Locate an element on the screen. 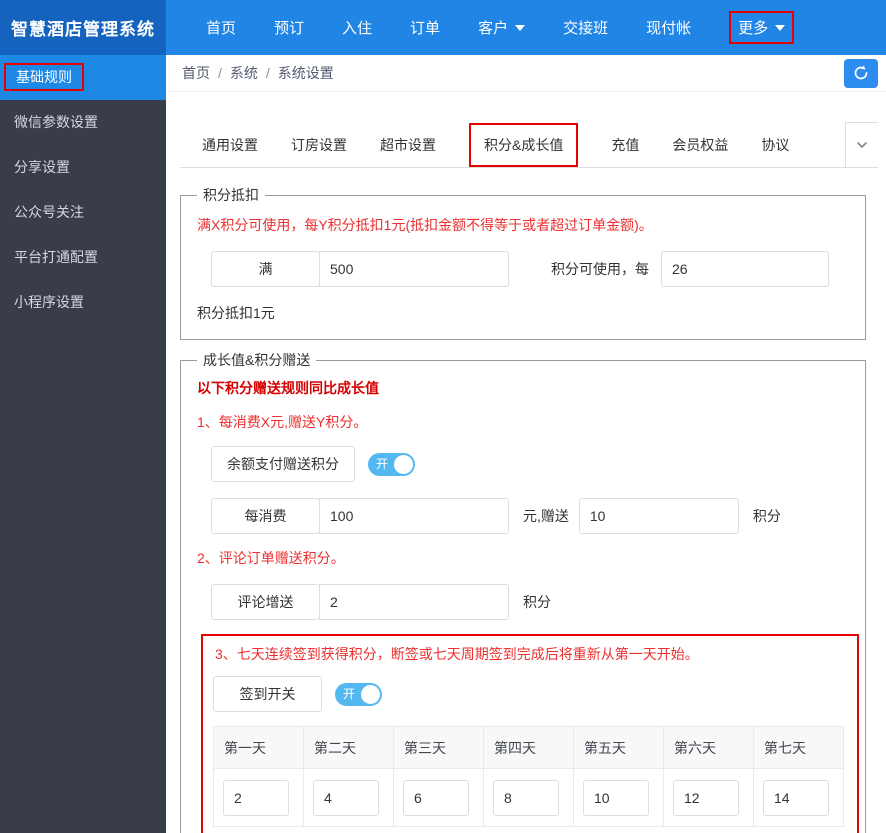  balance-pay-row: 余额支付赠送积分 开 is located at coordinates (531, 464).